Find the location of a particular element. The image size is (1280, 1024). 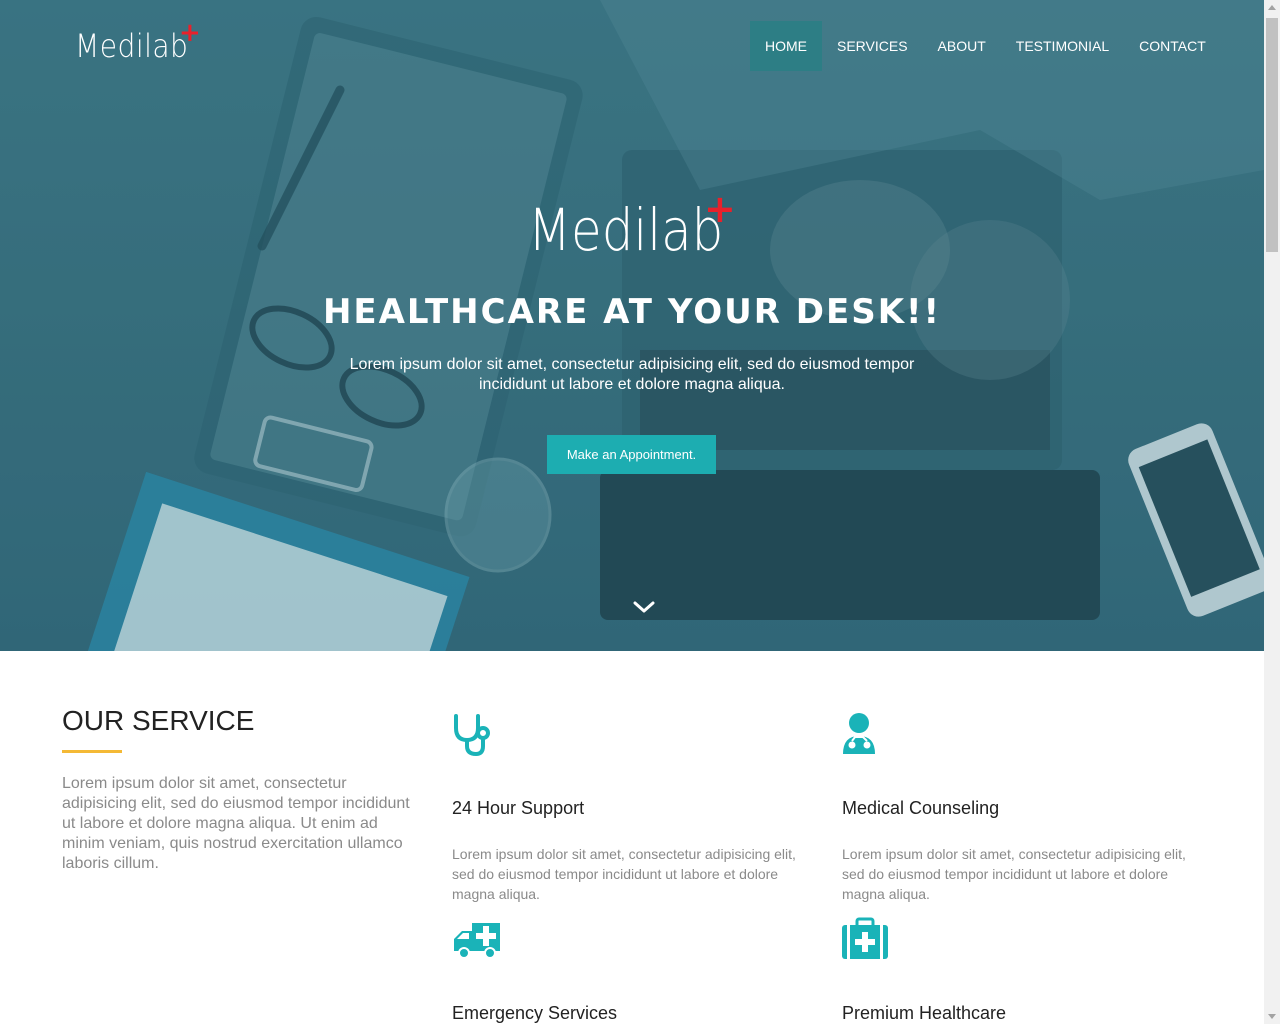

make-appointment-button: Make an Appointment. is located at coordinates (631, 454).